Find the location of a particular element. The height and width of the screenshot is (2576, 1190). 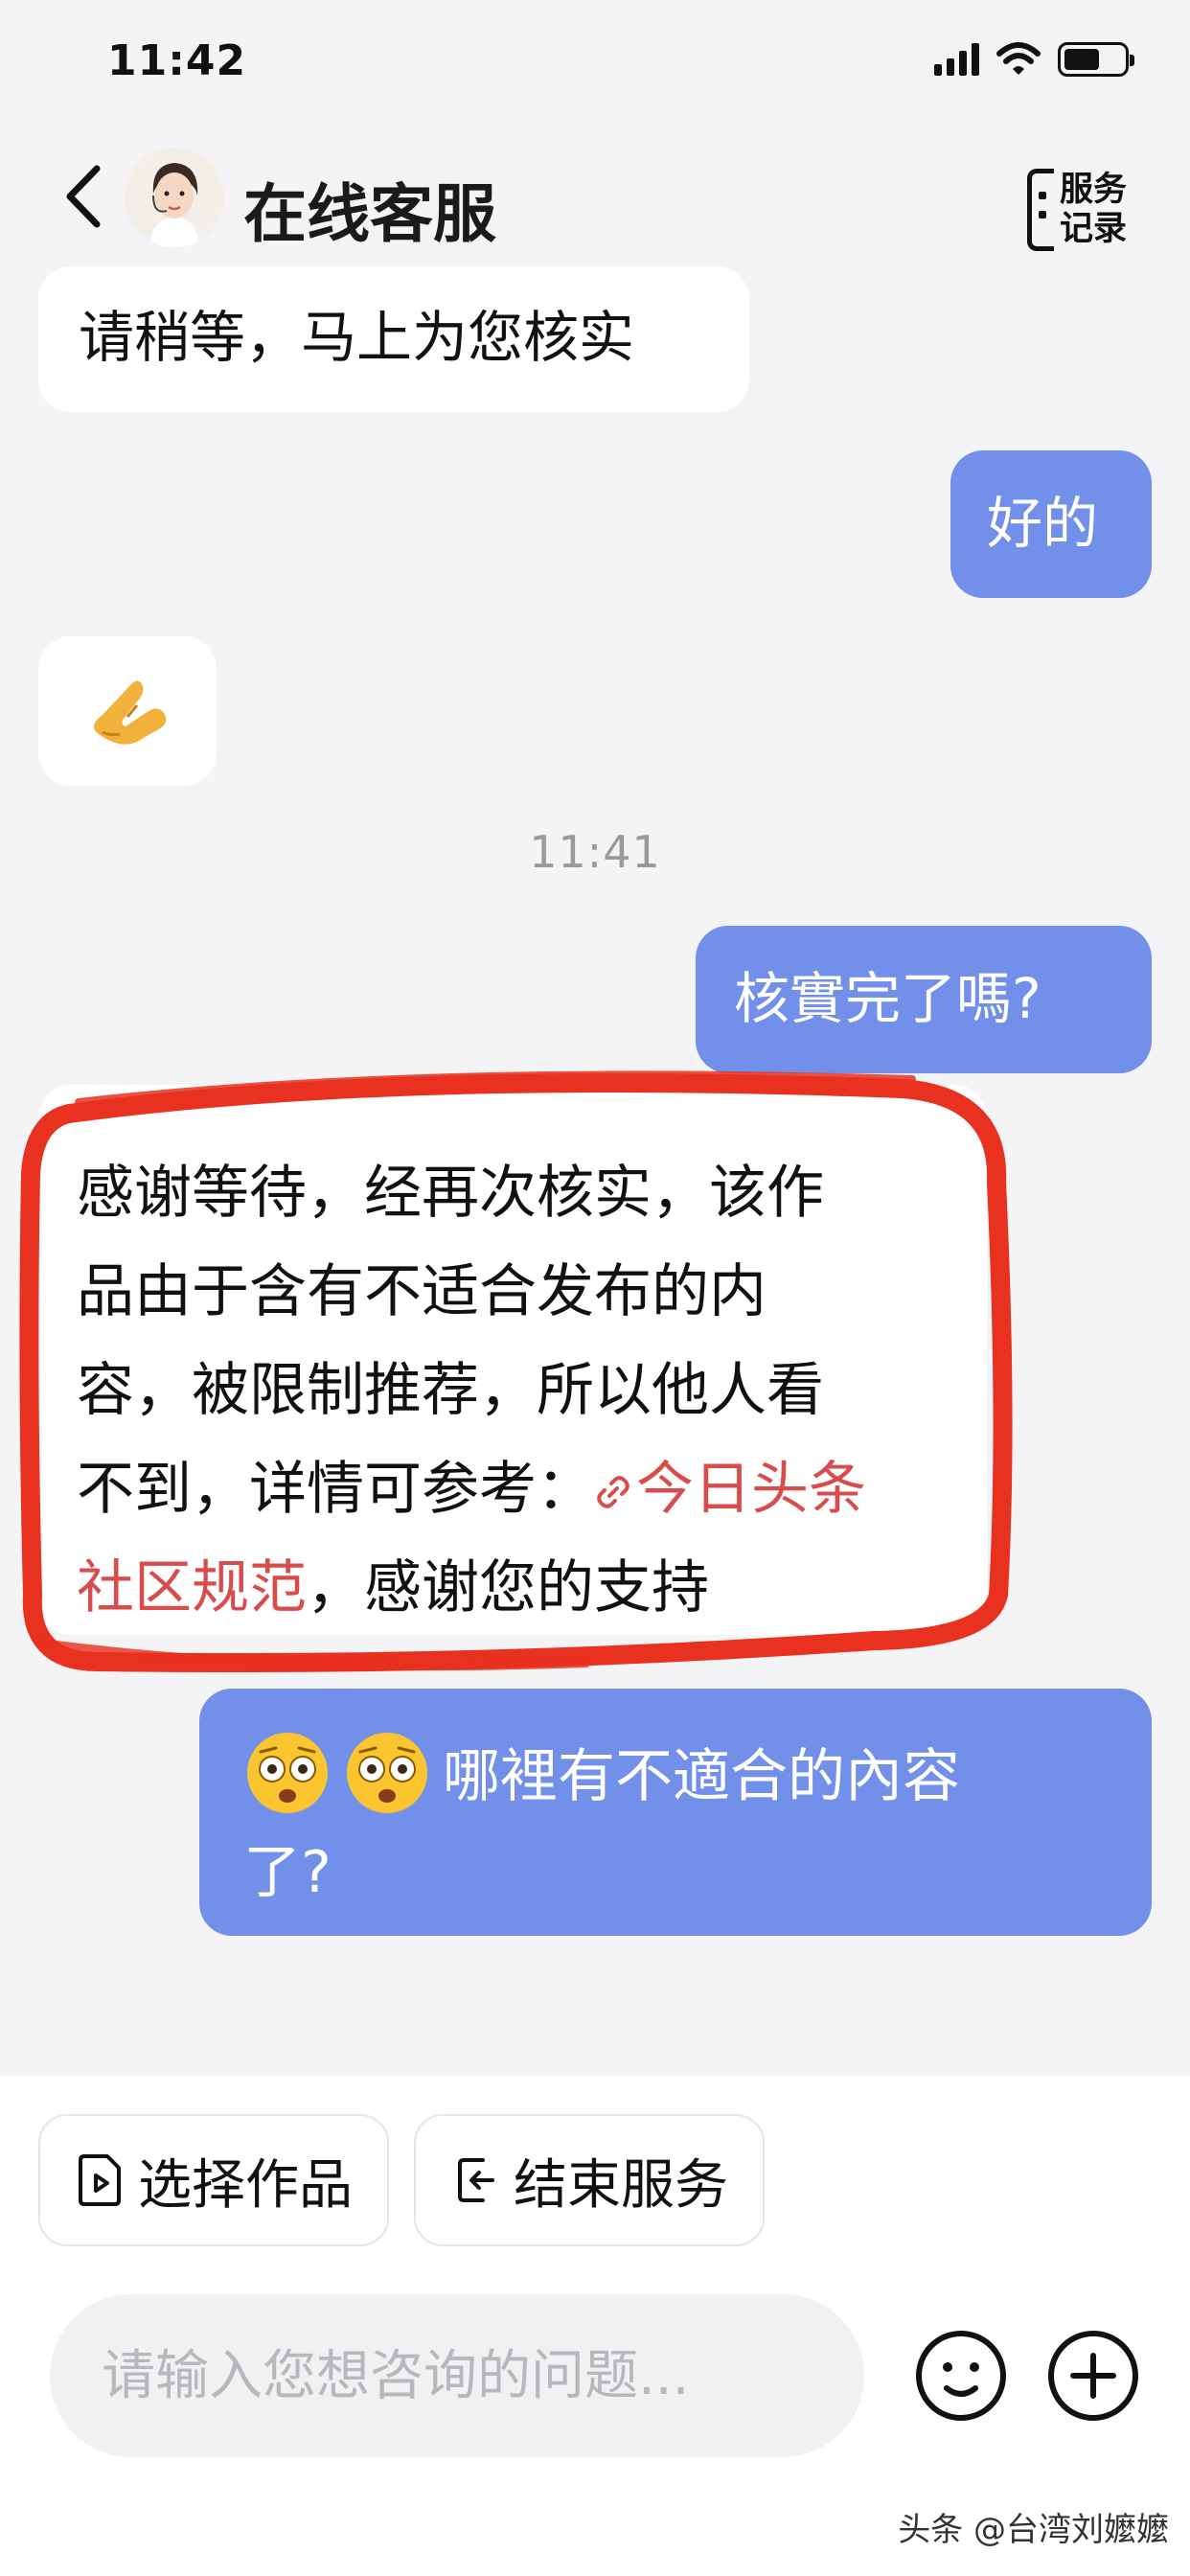

watermark: 头条 @台湾刘嬤嬤 is located at coordinates (1034, 2530).